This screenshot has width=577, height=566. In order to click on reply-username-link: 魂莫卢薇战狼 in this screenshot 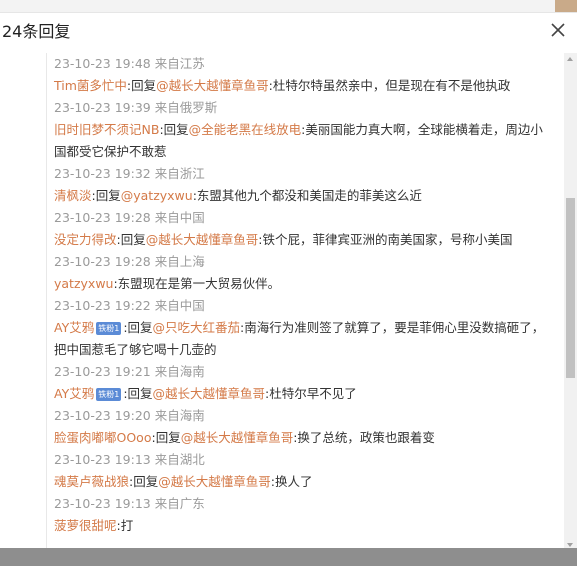, I will do `click(91, 481)`.